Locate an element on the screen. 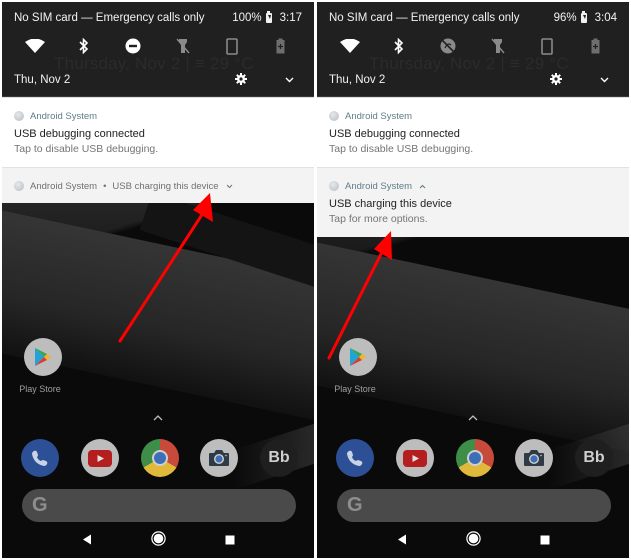  clock: 3:04 is located at coordinates (605, 18).